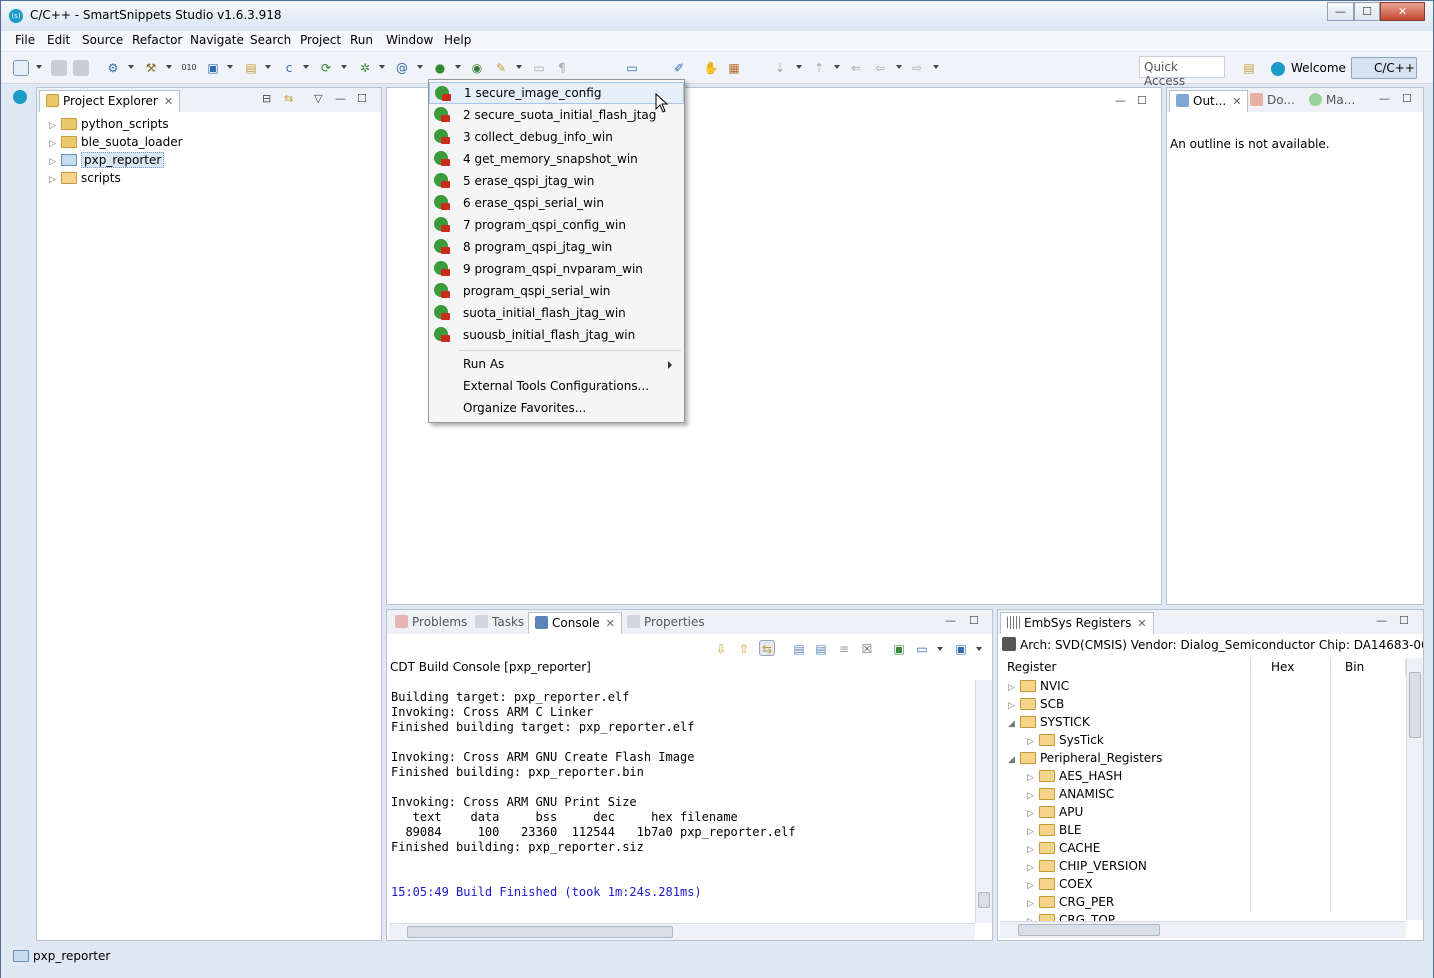 The height and width of the screenshot is (978, 1434). Describe the element at coordinates (1036, 704) in the screenshot. I see `register-row: ▷ SCB` at that location.